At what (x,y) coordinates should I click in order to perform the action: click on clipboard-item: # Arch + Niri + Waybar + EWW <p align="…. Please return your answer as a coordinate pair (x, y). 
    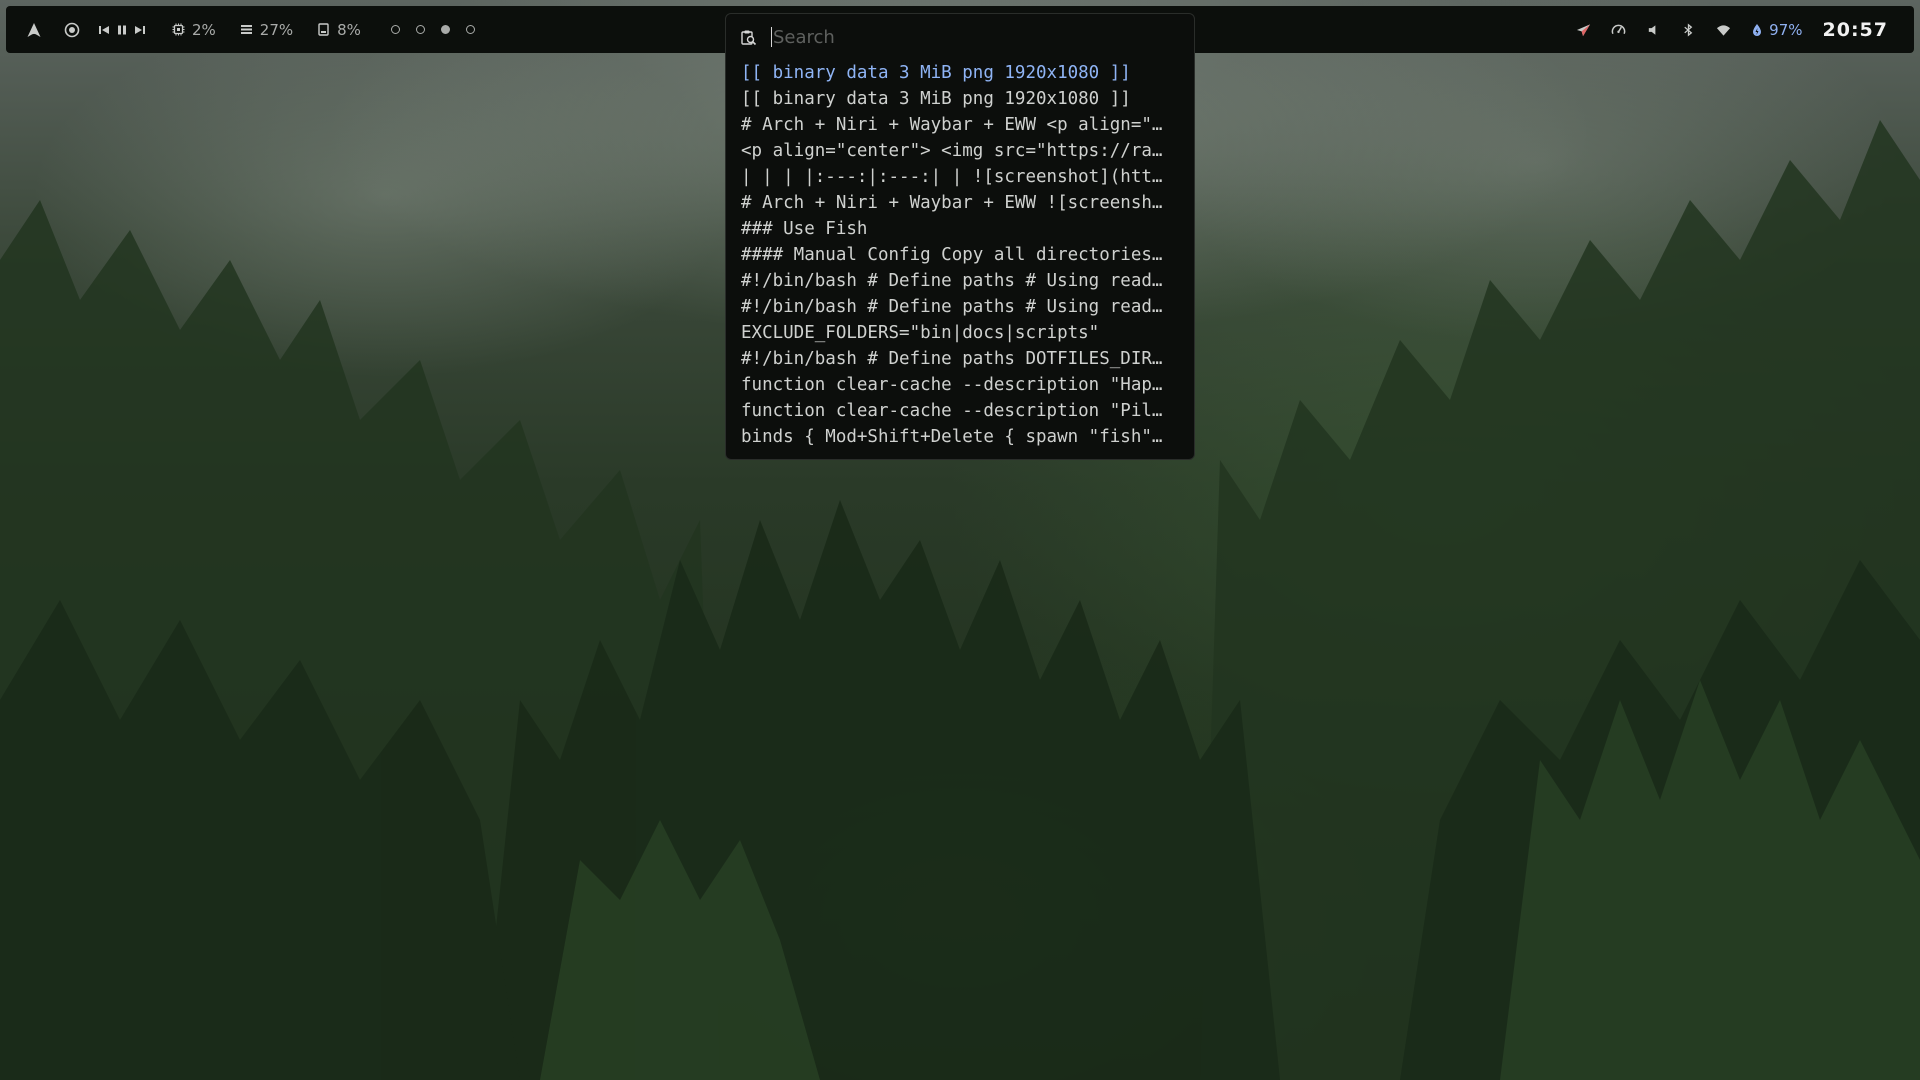
    Looking at the image, I should click on (961, 125).